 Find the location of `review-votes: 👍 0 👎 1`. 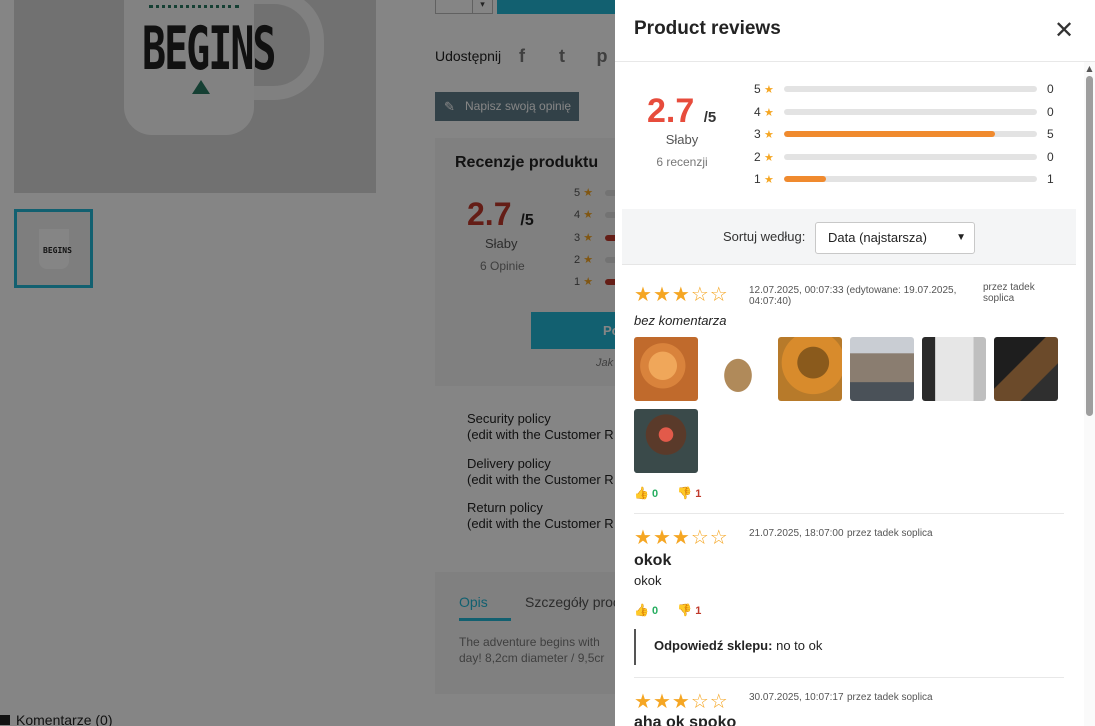

review-votes: 👍 0 👎 1 is located at coordinates (667, 493).